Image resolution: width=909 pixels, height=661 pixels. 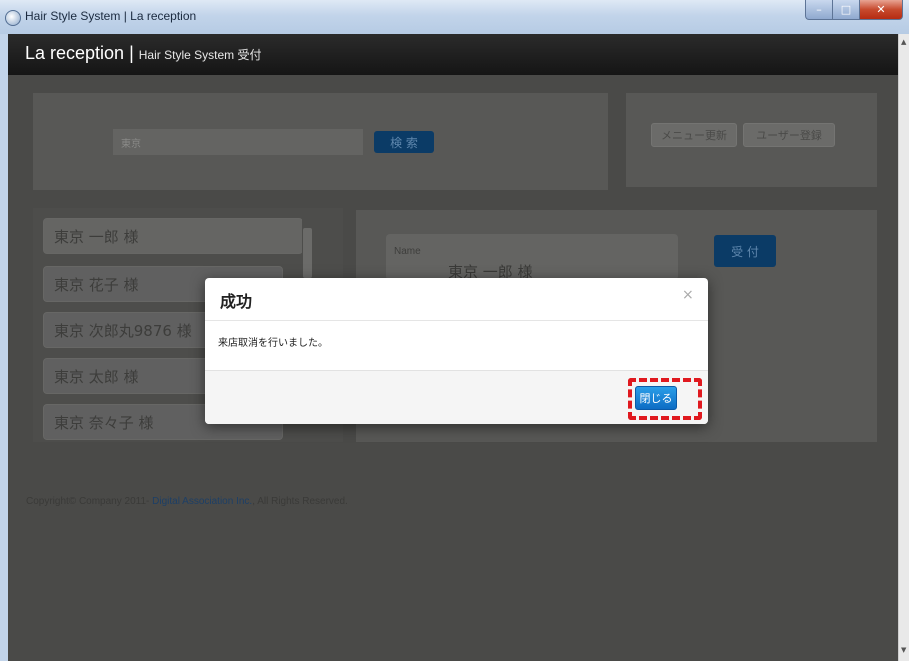 I want to click on brand: La reception | Hair Style System 受付, so click(x=143, y=53).